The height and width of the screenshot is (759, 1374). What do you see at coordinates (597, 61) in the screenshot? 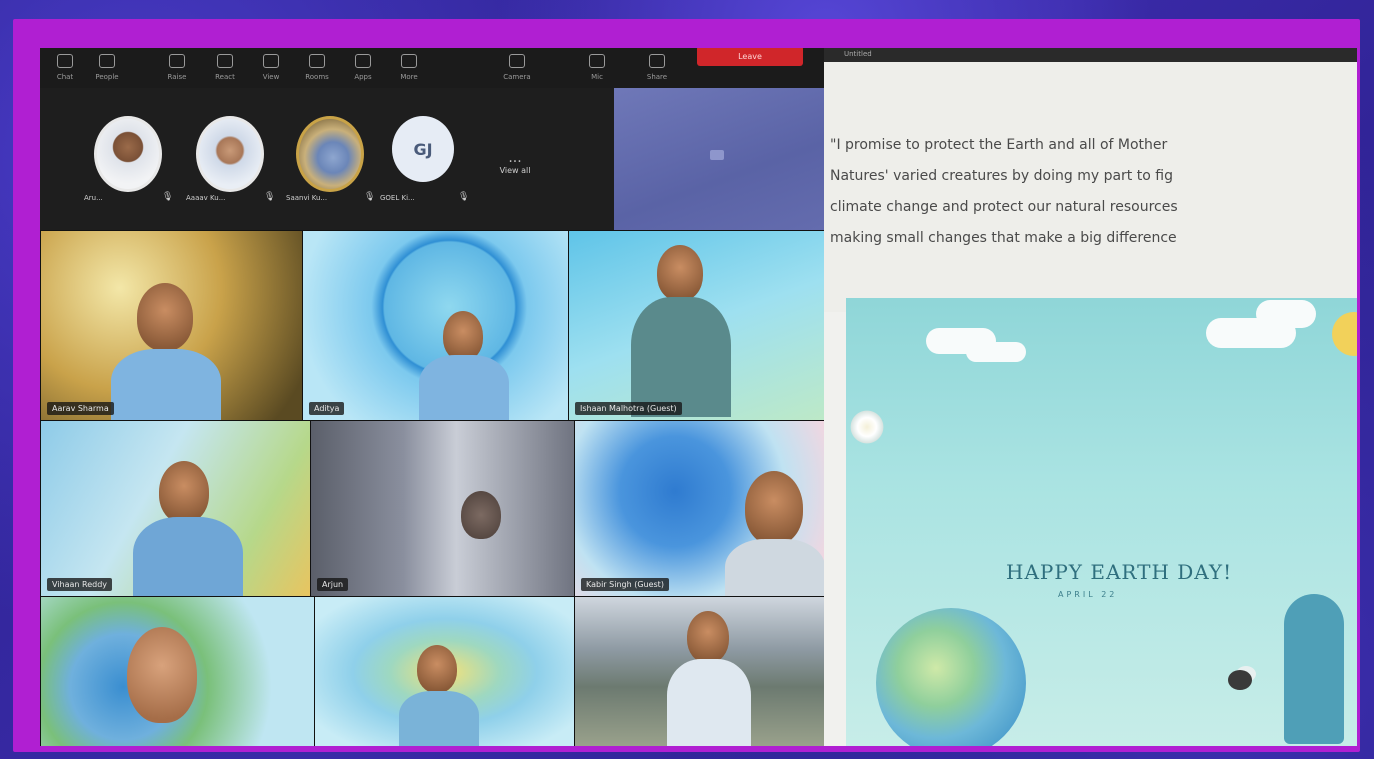
I see `mic-icon` at bounding box center [597, 61].